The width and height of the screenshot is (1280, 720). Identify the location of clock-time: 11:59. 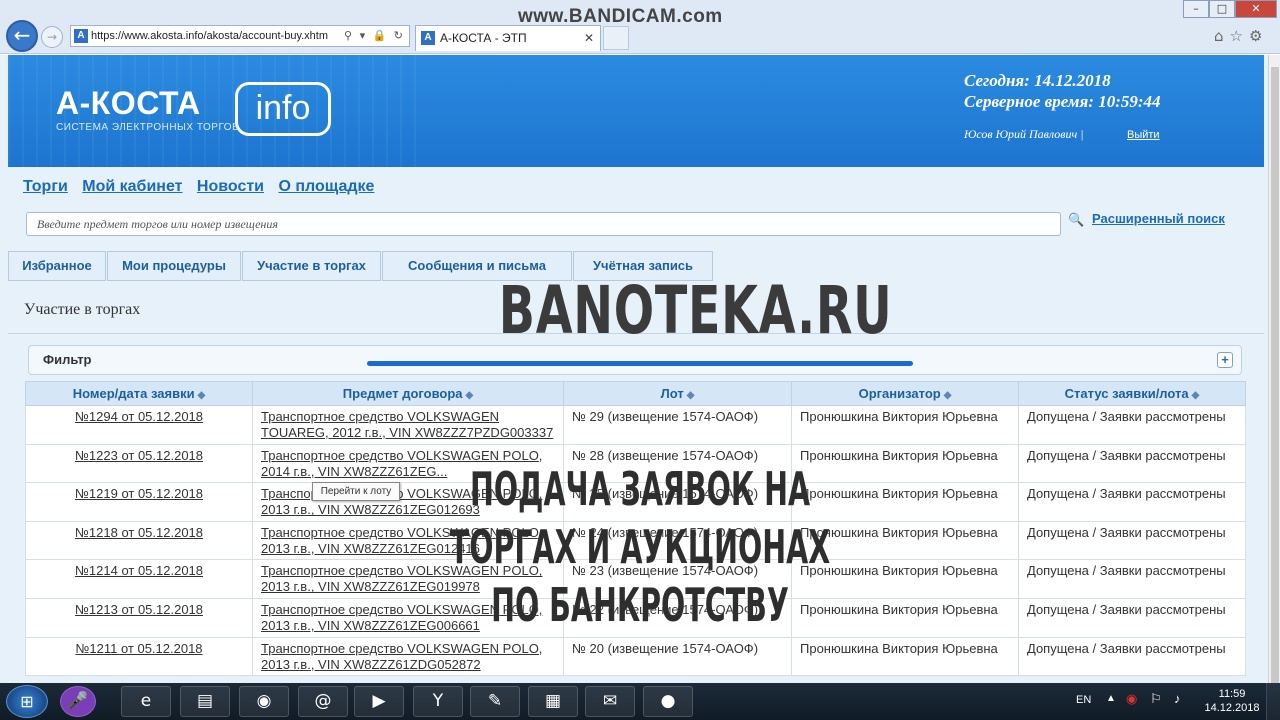
(1232, 694).